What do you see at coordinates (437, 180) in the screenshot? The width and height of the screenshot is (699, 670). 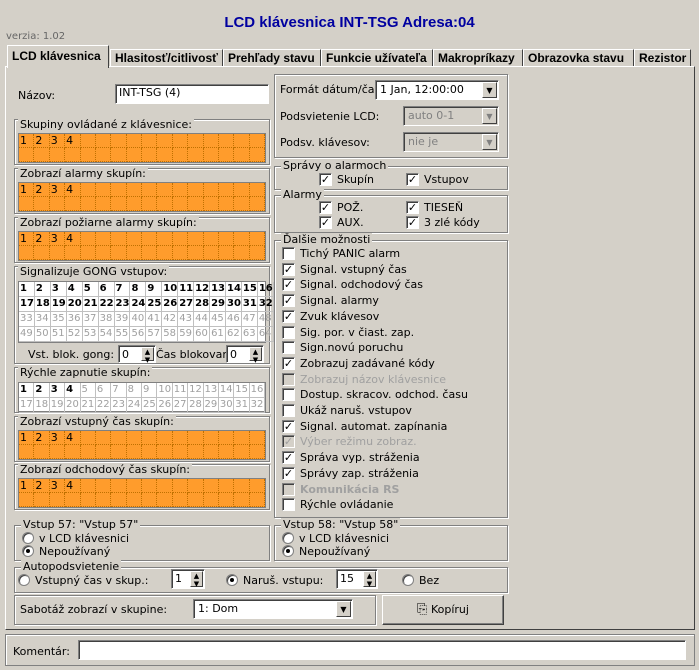 I see `alarm-msg-inputs-checkbox: ✓ Vstupov` at bounding box center [437, 180].